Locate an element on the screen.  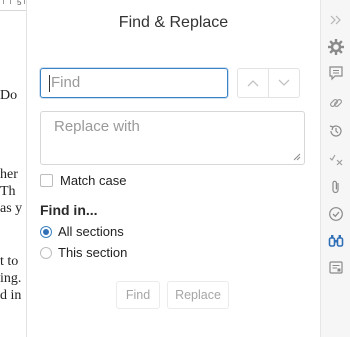
right-toolbar is located at coordinates (335, 168).